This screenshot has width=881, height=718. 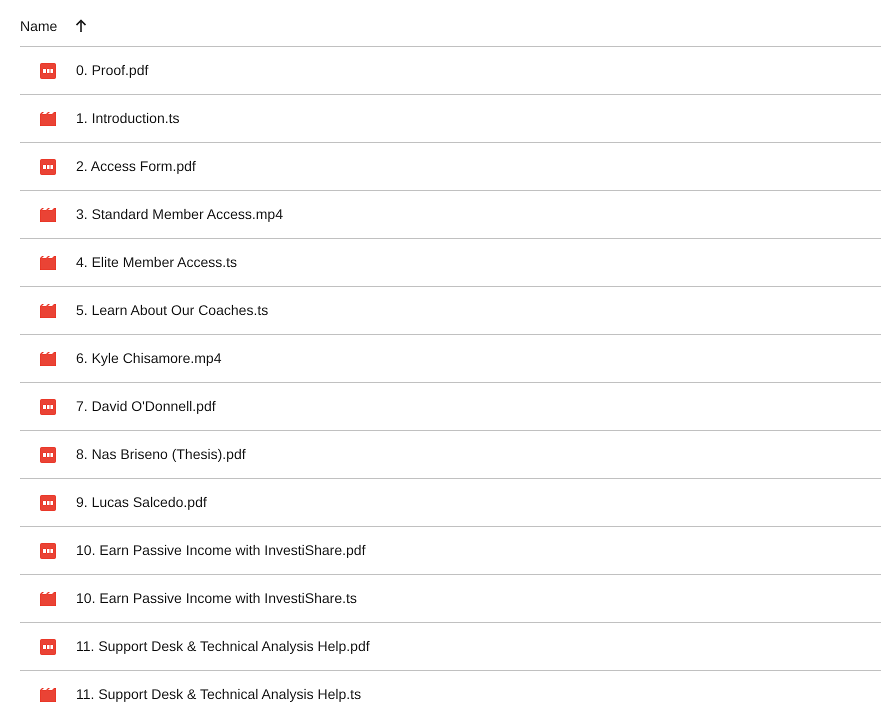 I want to click on file-name: 10. Earn Passive Income with InvestiShare.pdf, so click(x=221, y=550).